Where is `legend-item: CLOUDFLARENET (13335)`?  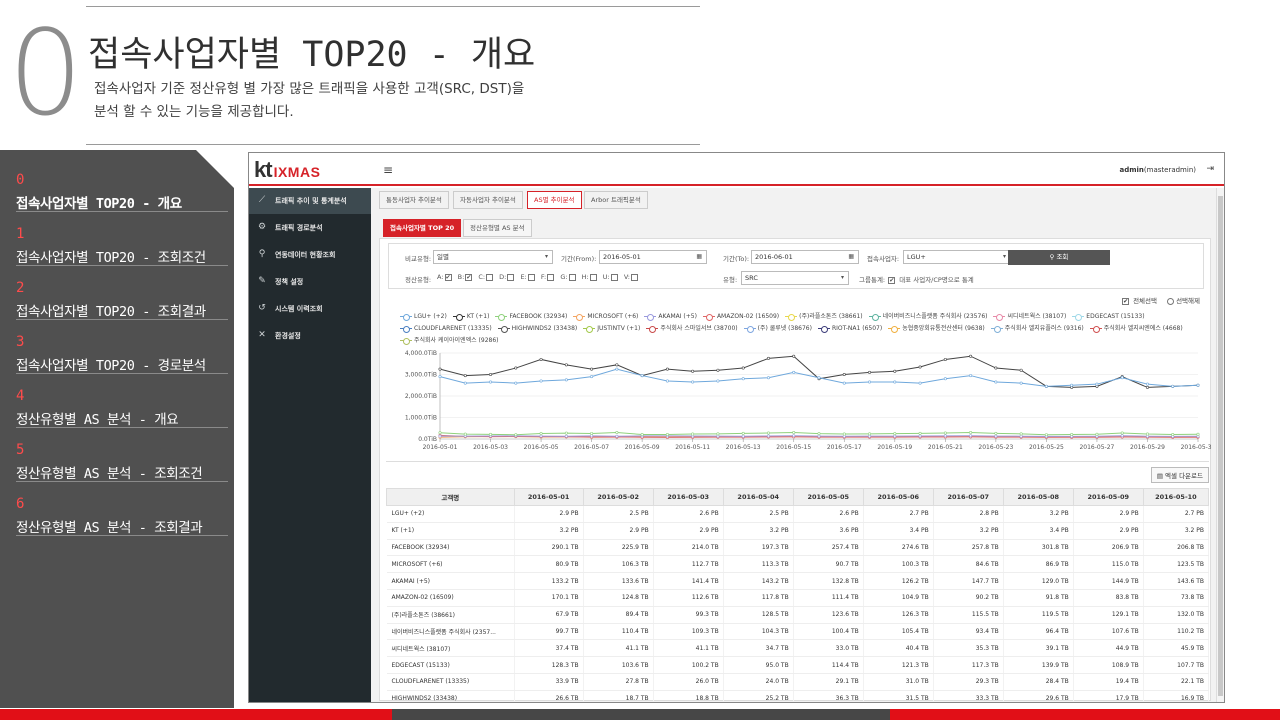
legend-item: CLOUDFLARENET (13335) is located at coordinates (446, 329).